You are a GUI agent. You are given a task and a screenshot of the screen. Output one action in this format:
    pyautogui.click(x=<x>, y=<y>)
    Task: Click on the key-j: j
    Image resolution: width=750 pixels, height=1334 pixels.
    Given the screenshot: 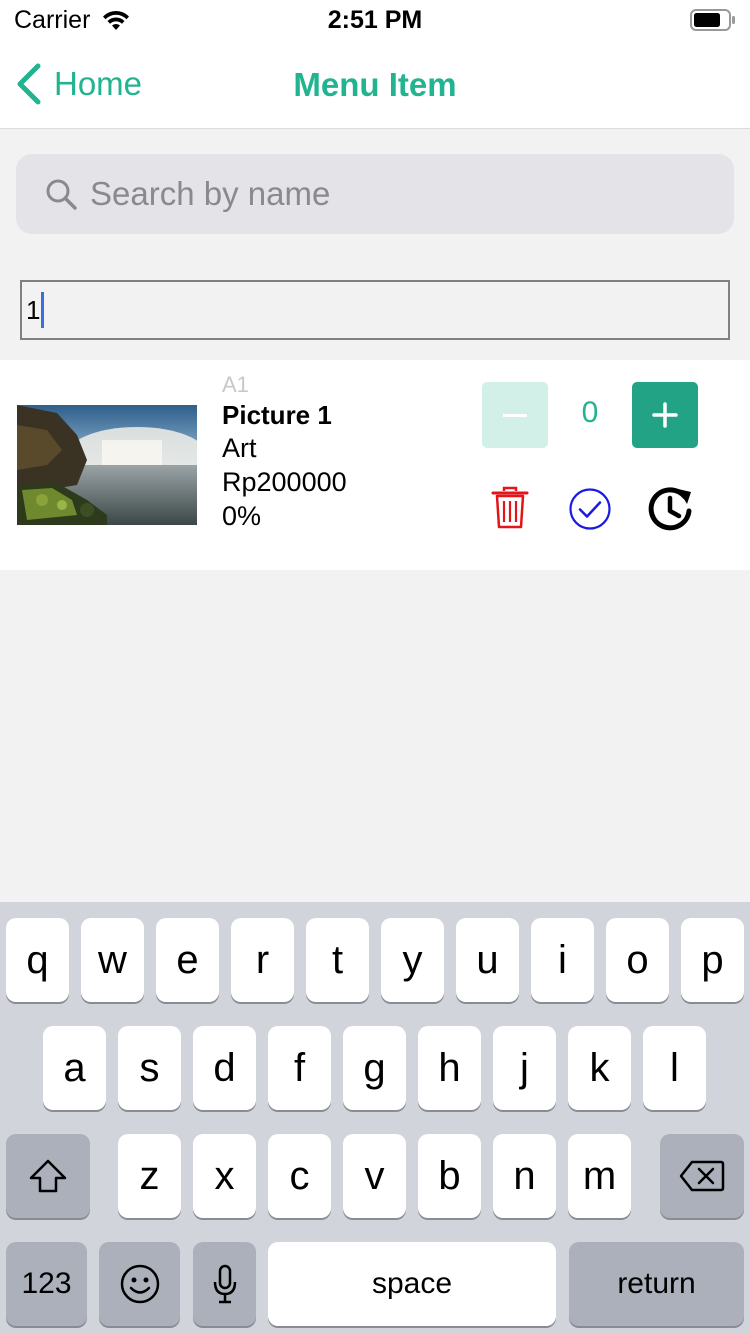 What is the action you would take?
    pyautogui.click(x=524, y=1068)
    